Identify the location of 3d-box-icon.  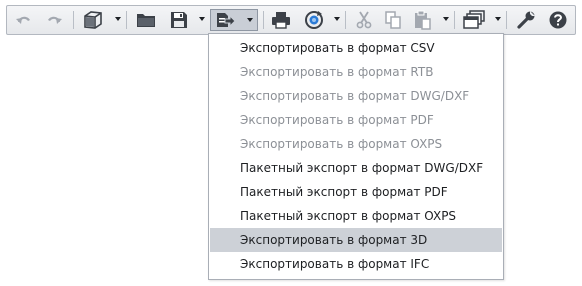
(93, 20).